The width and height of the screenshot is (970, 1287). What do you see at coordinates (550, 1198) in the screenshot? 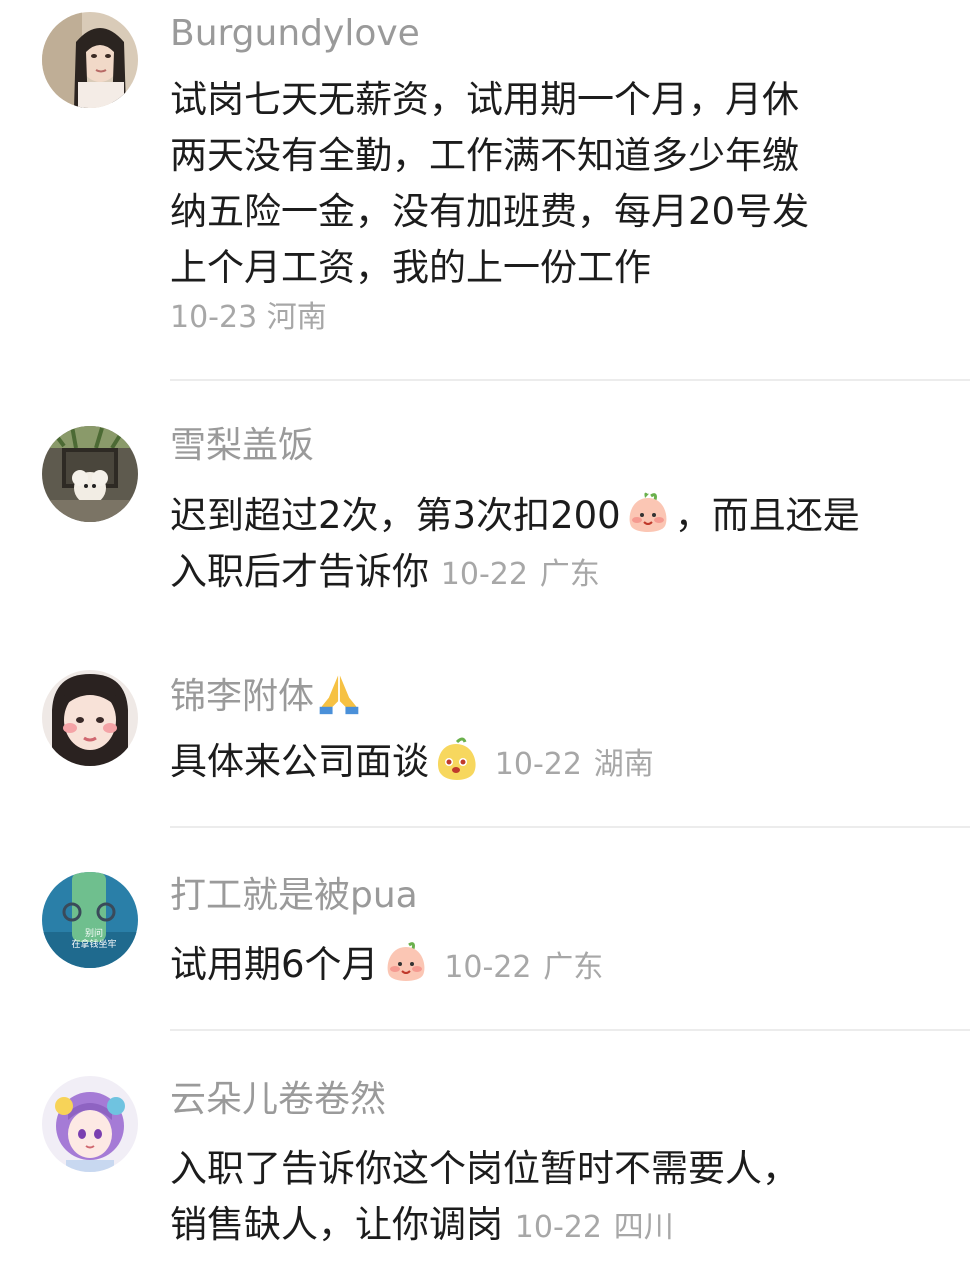
I see `comment-text: 入职了告诉你这个岗位暂时不需要人， 销售缺人，让你调岗 10-22 四川` at bounding box center [550, 1198].